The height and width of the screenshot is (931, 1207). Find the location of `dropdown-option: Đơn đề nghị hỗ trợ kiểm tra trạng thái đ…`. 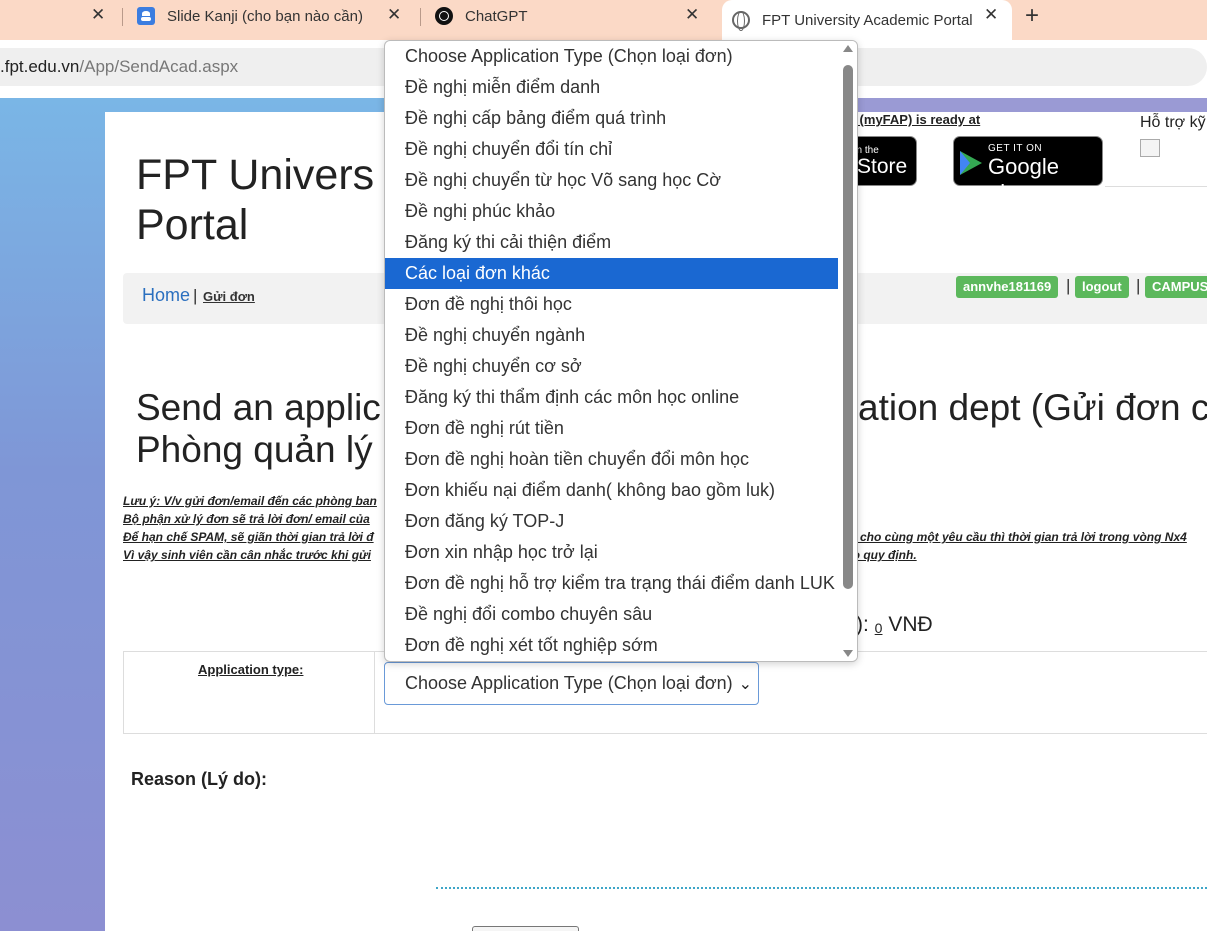

dropdown-option: Đơn đề nghị hỗ trợ kiểm tra trạng thái đ… is located at coordinates (611, 583).